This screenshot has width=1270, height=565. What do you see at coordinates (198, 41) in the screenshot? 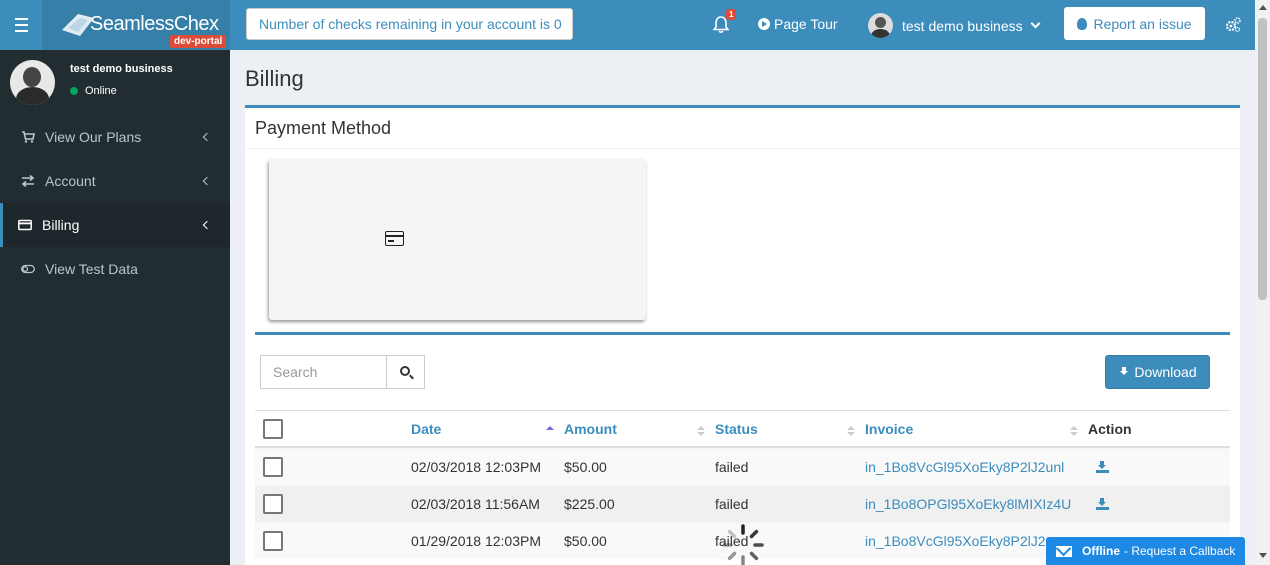
I see `env-badge: dev-portal` at bounding box center [198, 41].